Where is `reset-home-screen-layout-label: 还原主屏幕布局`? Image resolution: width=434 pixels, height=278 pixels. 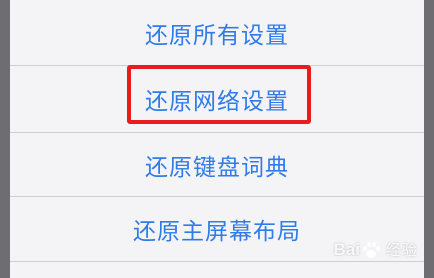 reset-home-screen-layout-label: 还原主屏幕布局 is located at coordinates (217, 232).